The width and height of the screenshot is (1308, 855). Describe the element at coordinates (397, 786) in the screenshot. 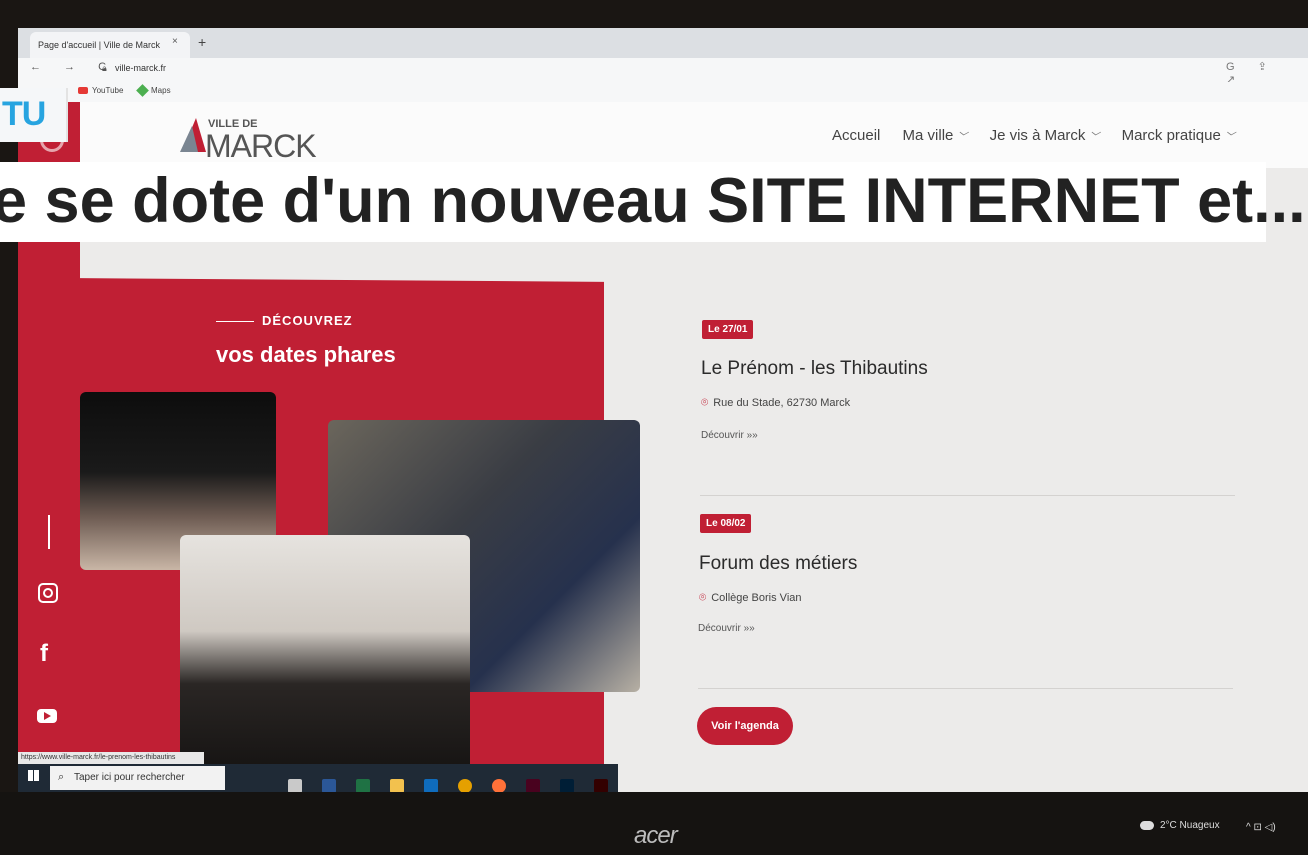

I see `file-explorer-icon` at that location.